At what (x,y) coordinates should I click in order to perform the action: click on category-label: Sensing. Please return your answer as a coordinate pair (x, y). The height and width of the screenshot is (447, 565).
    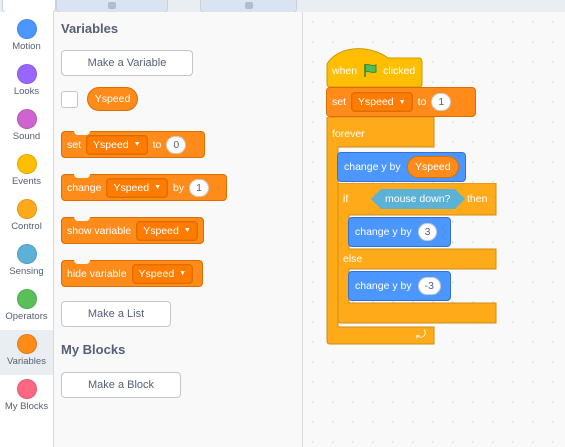
    Looking at the image, I should click on (26, 271).